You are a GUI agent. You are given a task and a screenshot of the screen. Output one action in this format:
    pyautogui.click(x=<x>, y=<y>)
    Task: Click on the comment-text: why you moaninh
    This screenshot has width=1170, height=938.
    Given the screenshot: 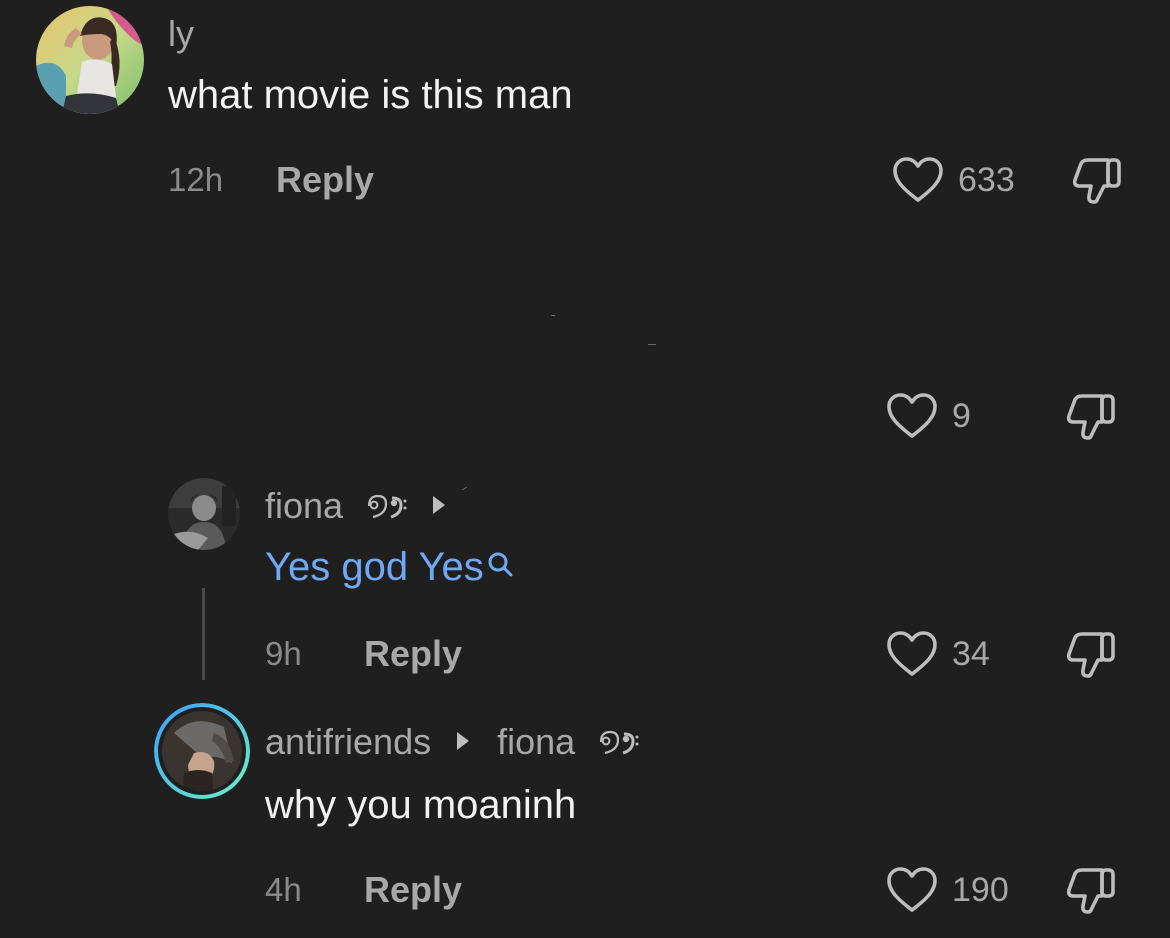 What is the action you would take?
    pyautogui.click(x=421, y=805)
    